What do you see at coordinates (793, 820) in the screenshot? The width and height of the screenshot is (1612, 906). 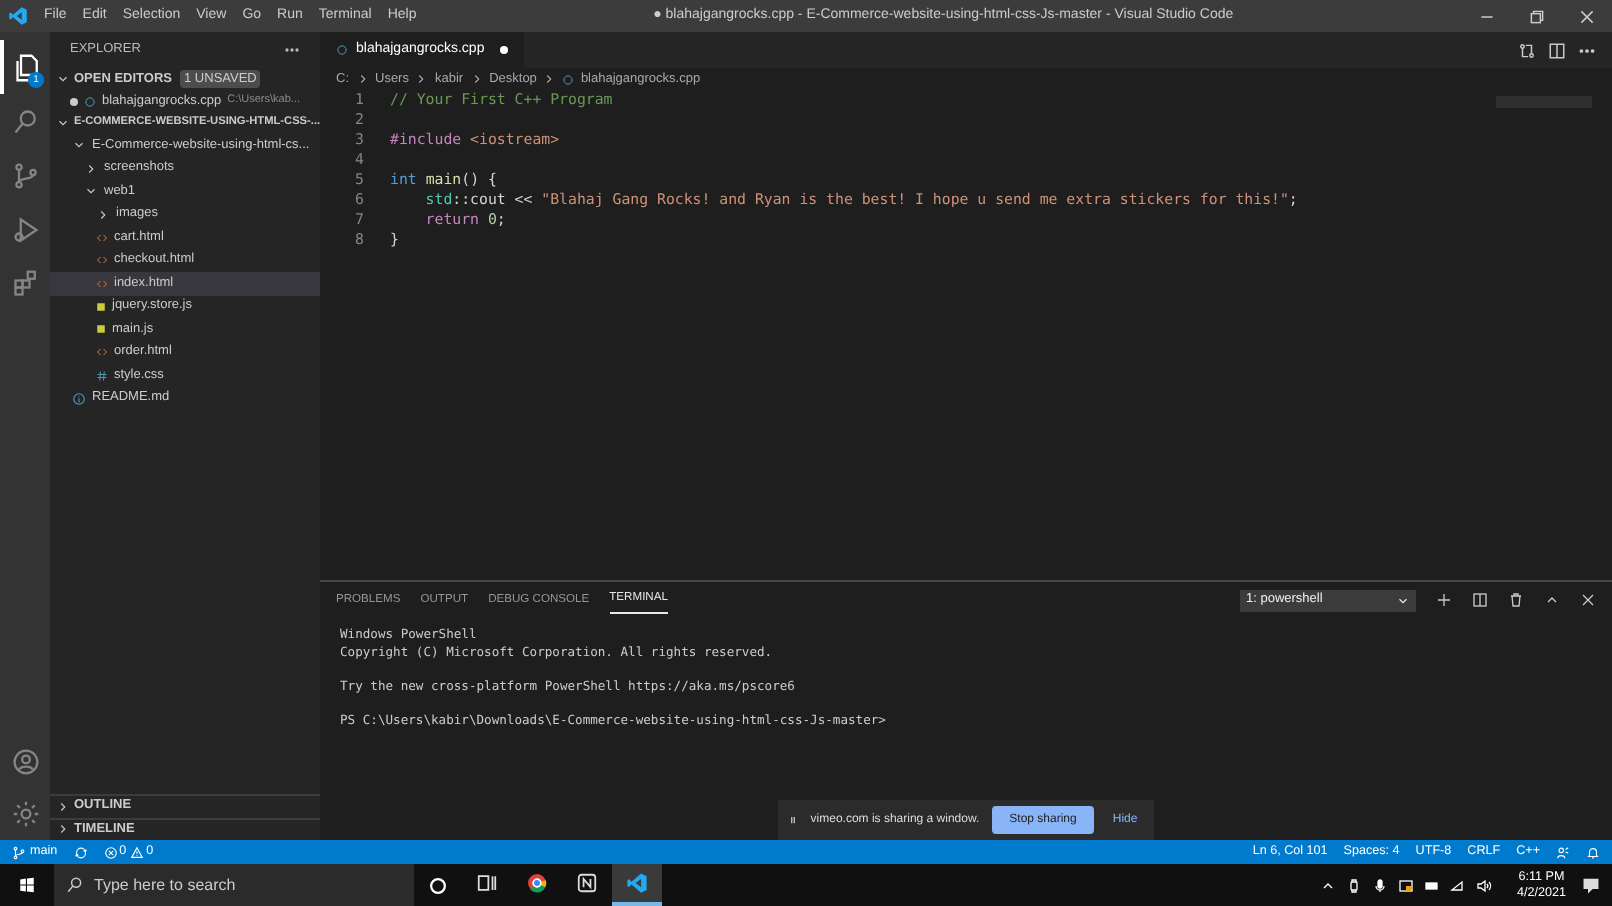 I see `pause-icon` at bounding box center [793, 820].